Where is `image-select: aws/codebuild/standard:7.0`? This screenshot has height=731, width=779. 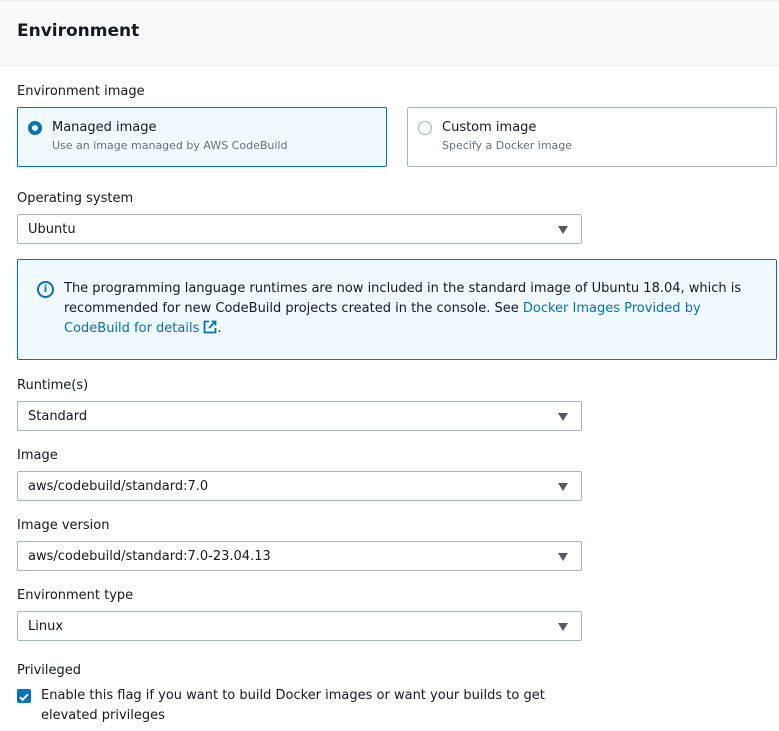 image-select: aws/codebuild/standard:7.0 is located at coordinates (299, 486).